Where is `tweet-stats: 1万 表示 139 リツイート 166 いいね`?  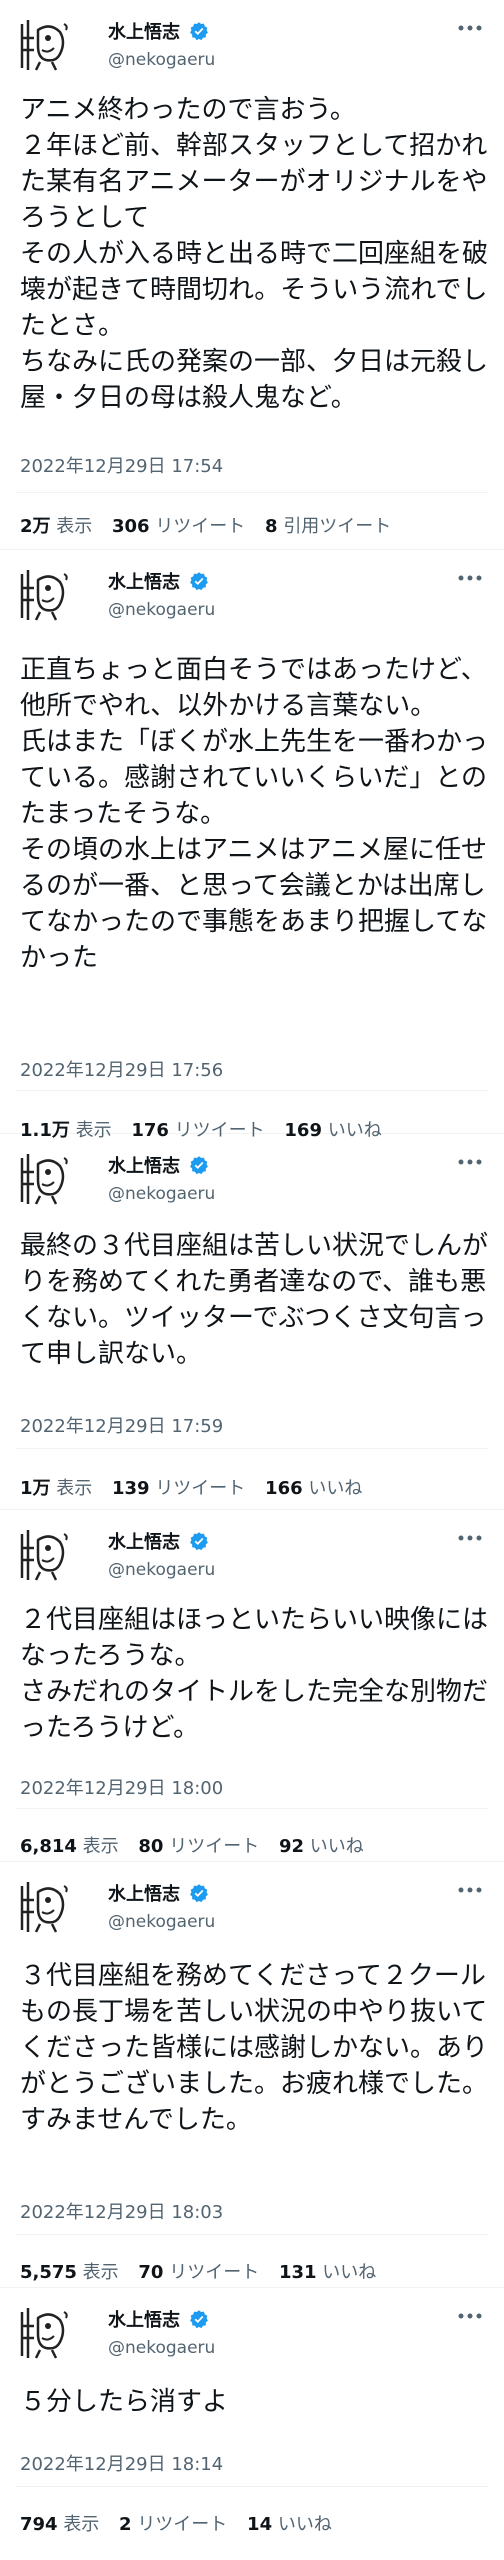 tweet-stats: 1万 表示 139 リツイート 166 いいね is located at coordinates (198, 1487).